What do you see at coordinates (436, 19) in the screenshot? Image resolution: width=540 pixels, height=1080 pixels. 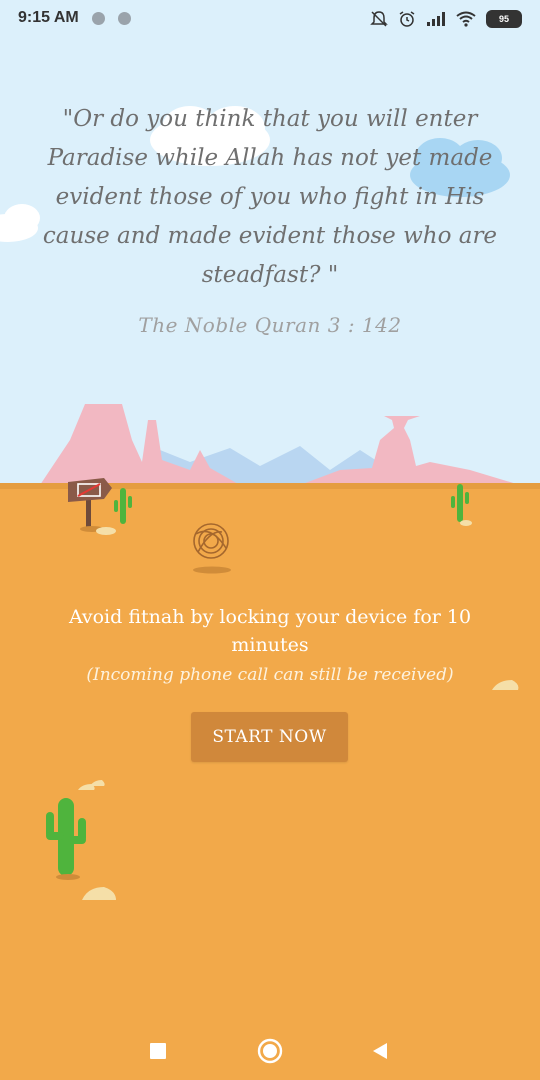 I see `signal-icon` at bounding box center [436, 19].